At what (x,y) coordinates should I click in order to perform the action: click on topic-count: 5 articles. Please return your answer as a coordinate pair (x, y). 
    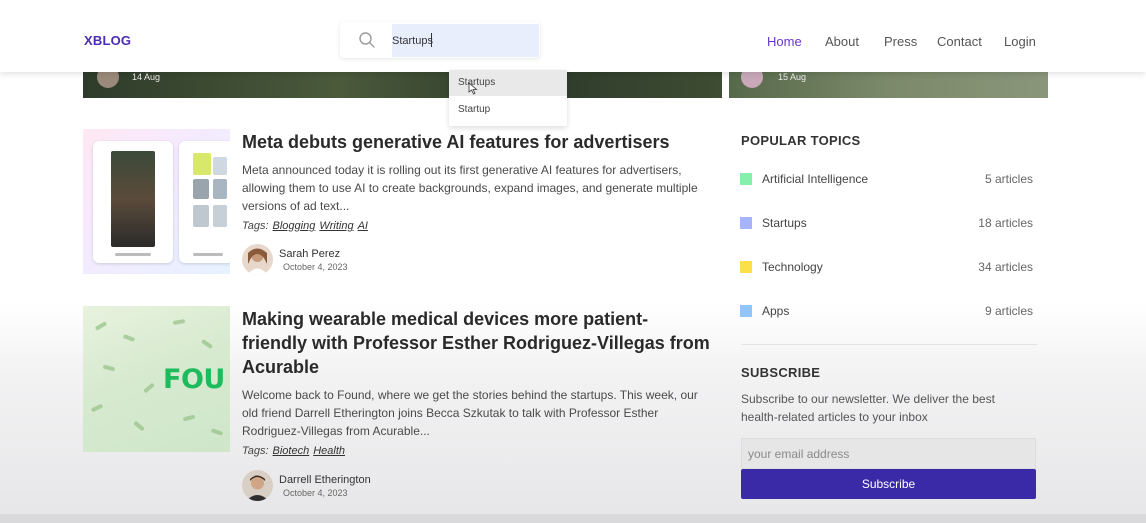
    Looking at the image, I should click on (1008, 179).